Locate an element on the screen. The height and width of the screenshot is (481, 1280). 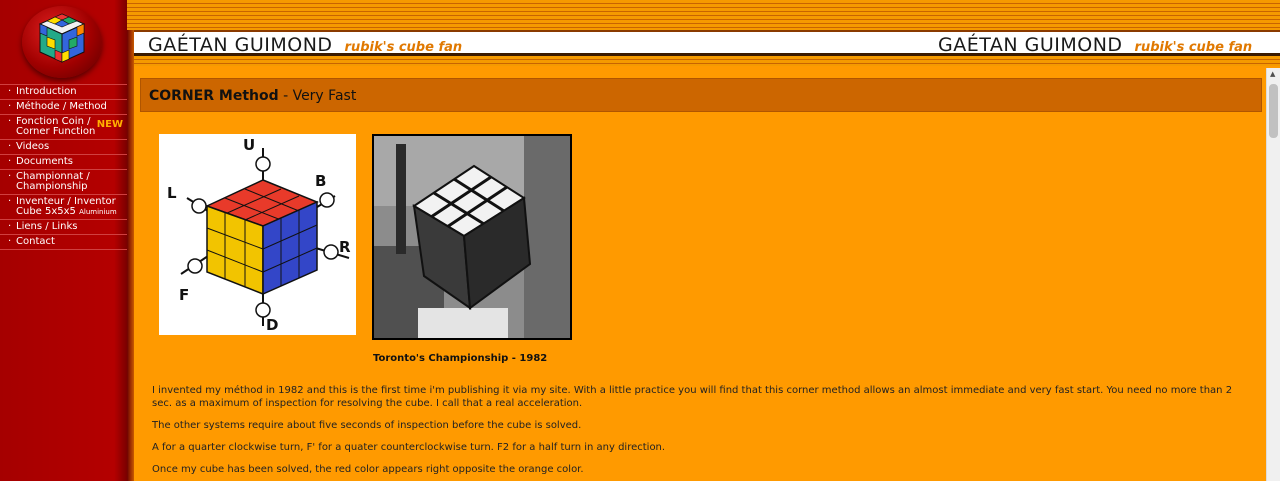
notation-label-u: U is located at coordinates (249, 145).